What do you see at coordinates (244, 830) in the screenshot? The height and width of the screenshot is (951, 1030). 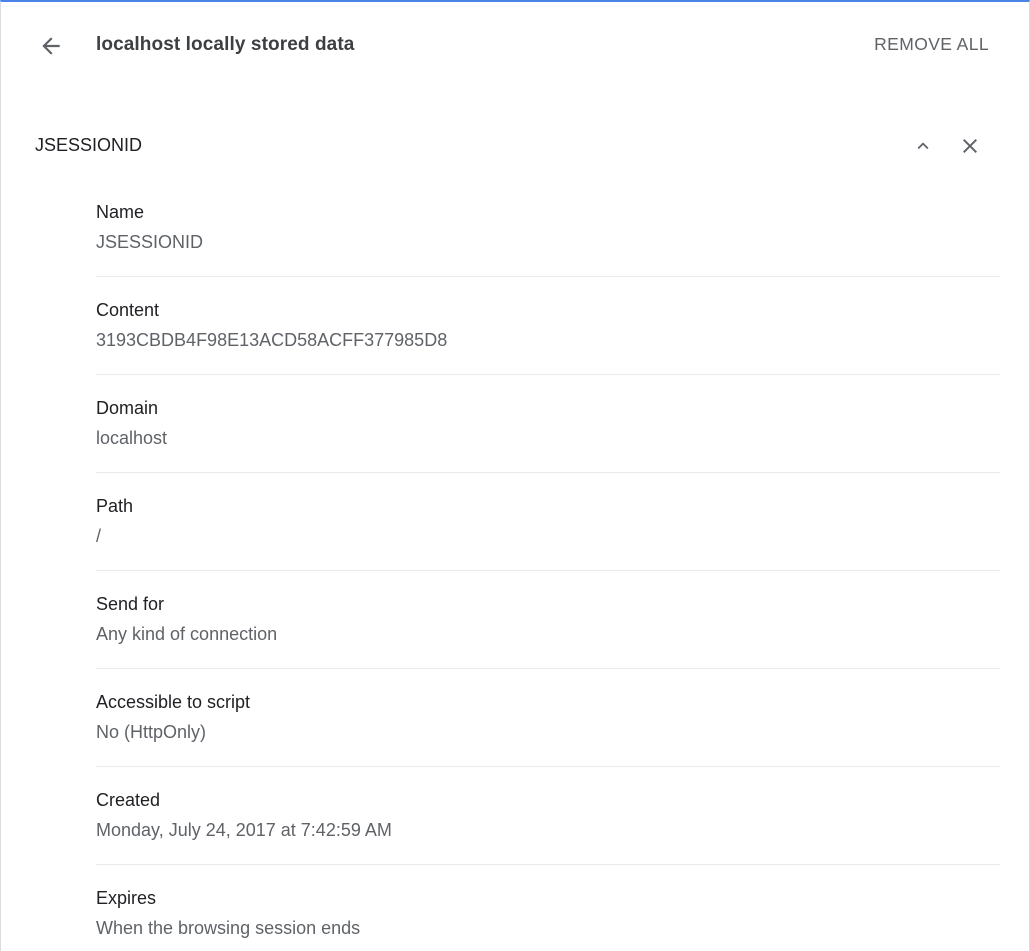 I see `detail-value: Monday, July 24, 2017 at 7:42:59 AM` at bounding box center [244, 830].